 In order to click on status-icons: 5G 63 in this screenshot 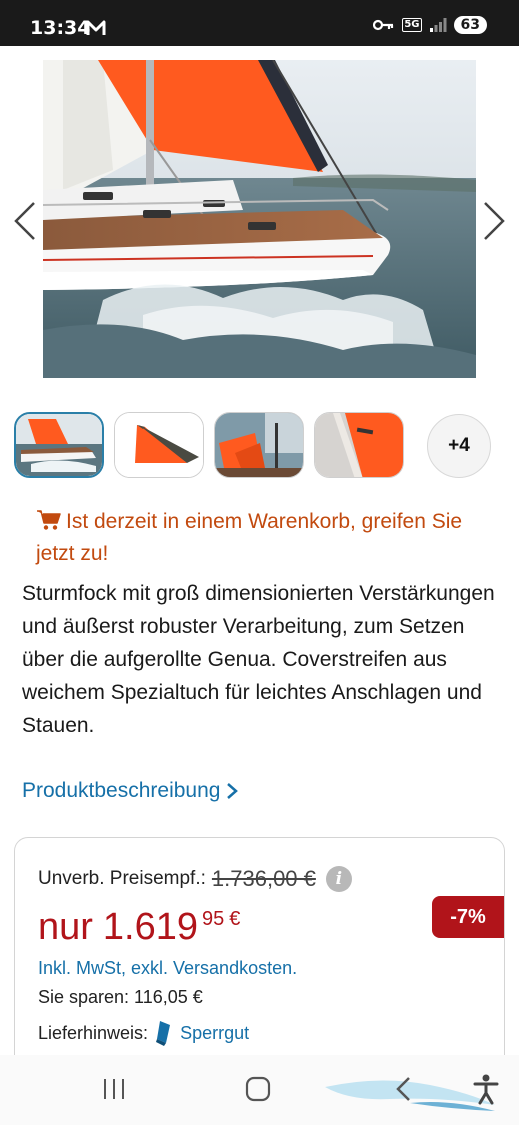, I will do `click(430, 25)`.